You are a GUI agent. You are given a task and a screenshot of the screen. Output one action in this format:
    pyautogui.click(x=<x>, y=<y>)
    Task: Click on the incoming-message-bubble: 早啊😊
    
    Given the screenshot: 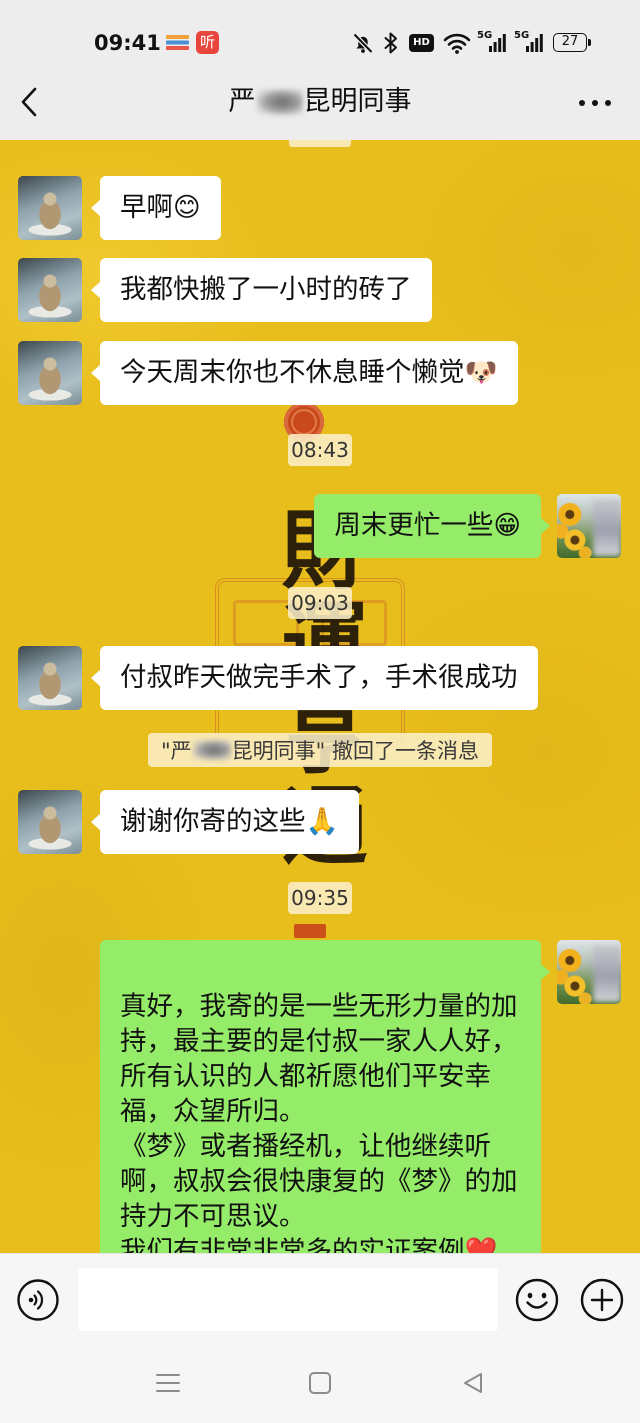 What is the action you would take?
    pyautogui.click(x=156, y=208)
    